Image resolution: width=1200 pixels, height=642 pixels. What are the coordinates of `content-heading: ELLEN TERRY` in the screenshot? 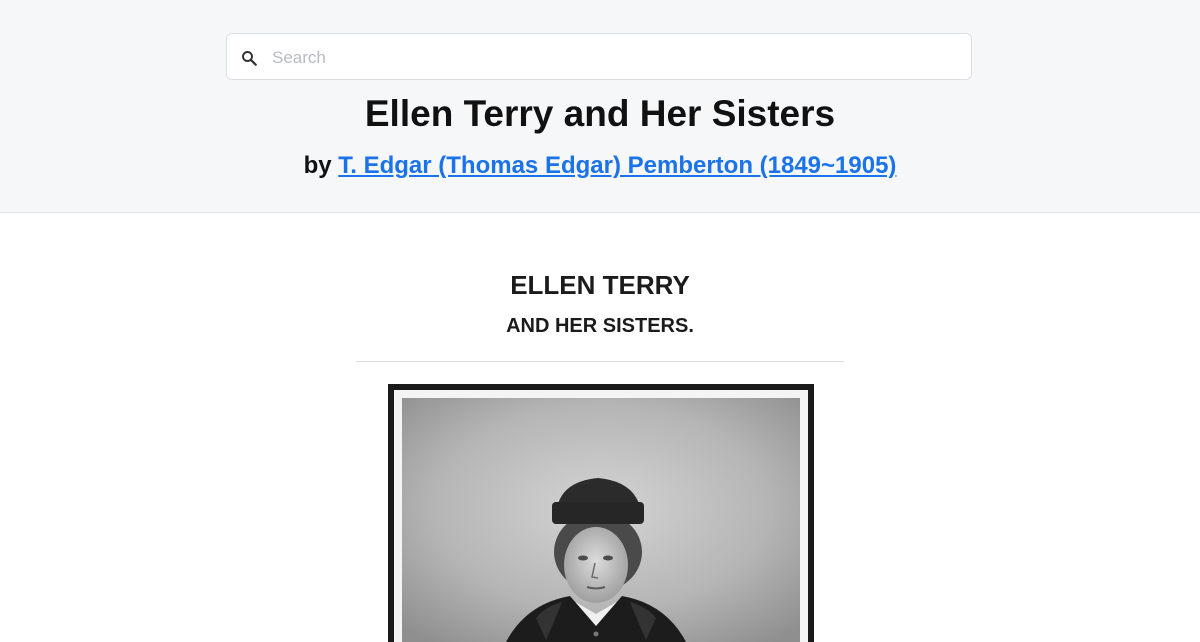 It's located at (600, 285).